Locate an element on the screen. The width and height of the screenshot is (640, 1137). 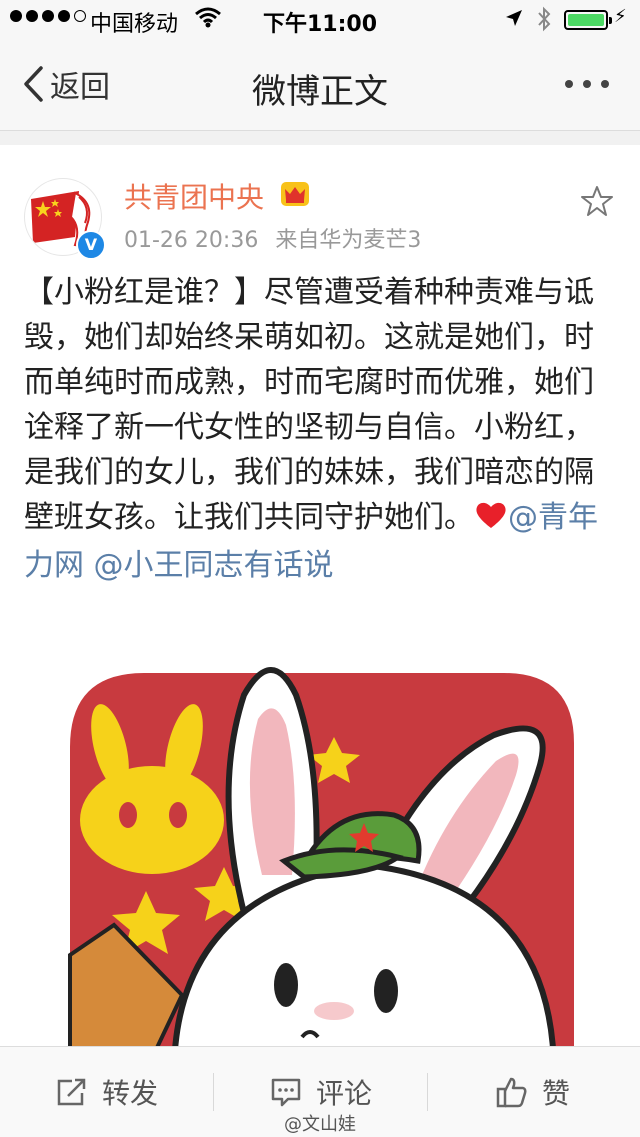
section-divider is located at coordinates (320, 138).